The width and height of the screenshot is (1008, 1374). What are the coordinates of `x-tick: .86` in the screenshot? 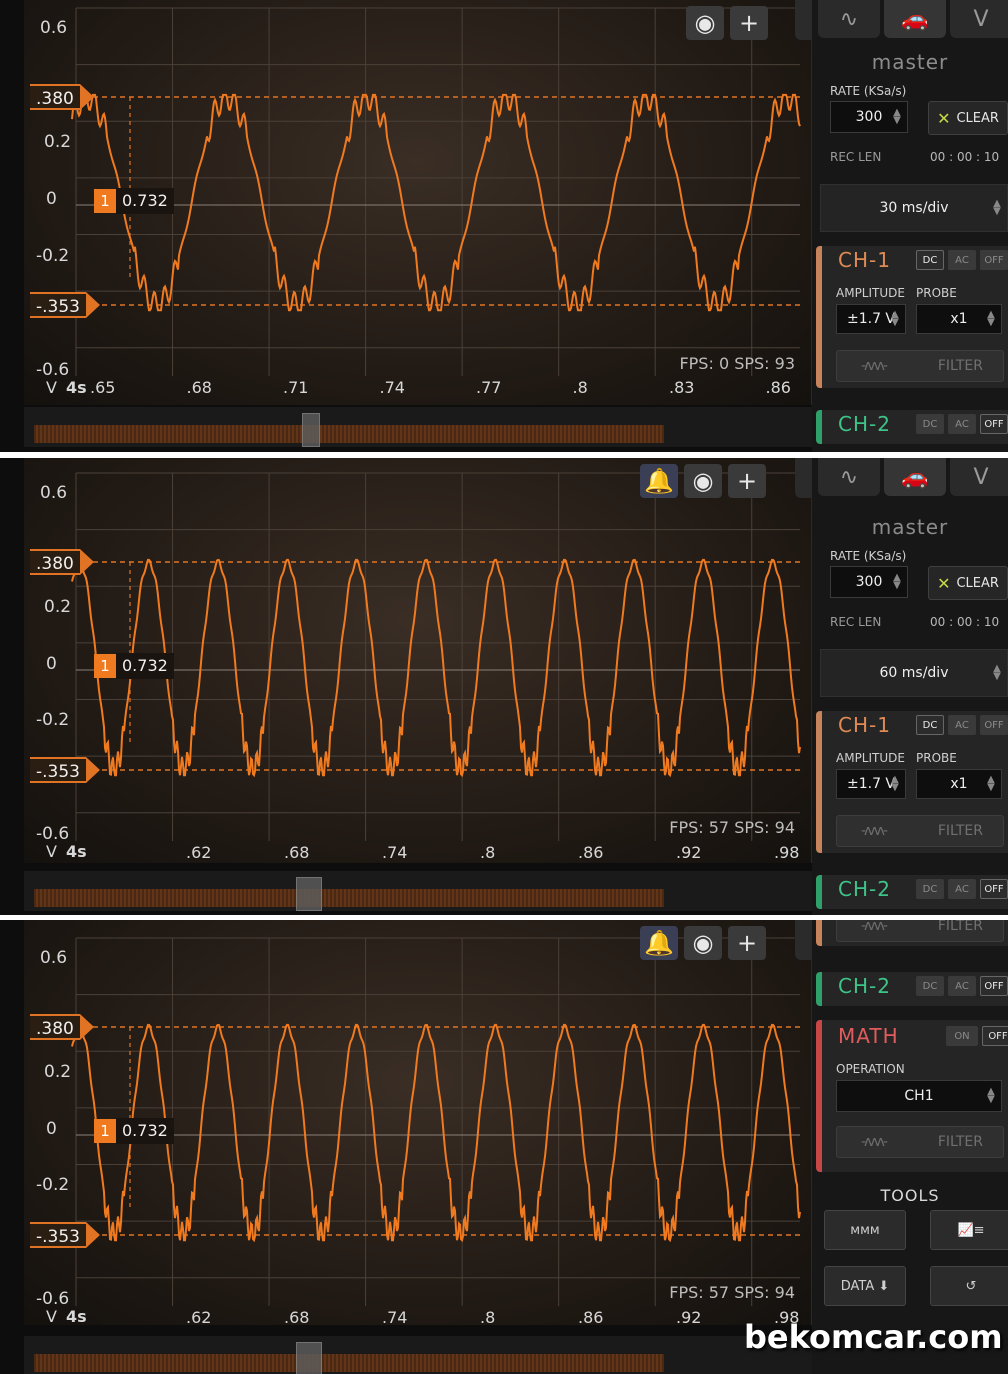 It's located at (591, 852).